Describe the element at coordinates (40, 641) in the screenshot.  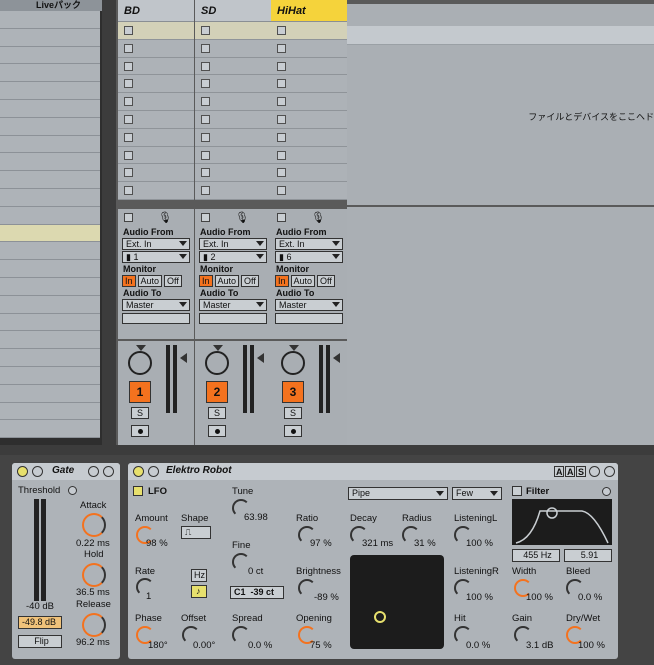
I see `flip-button: Flip` at that location.